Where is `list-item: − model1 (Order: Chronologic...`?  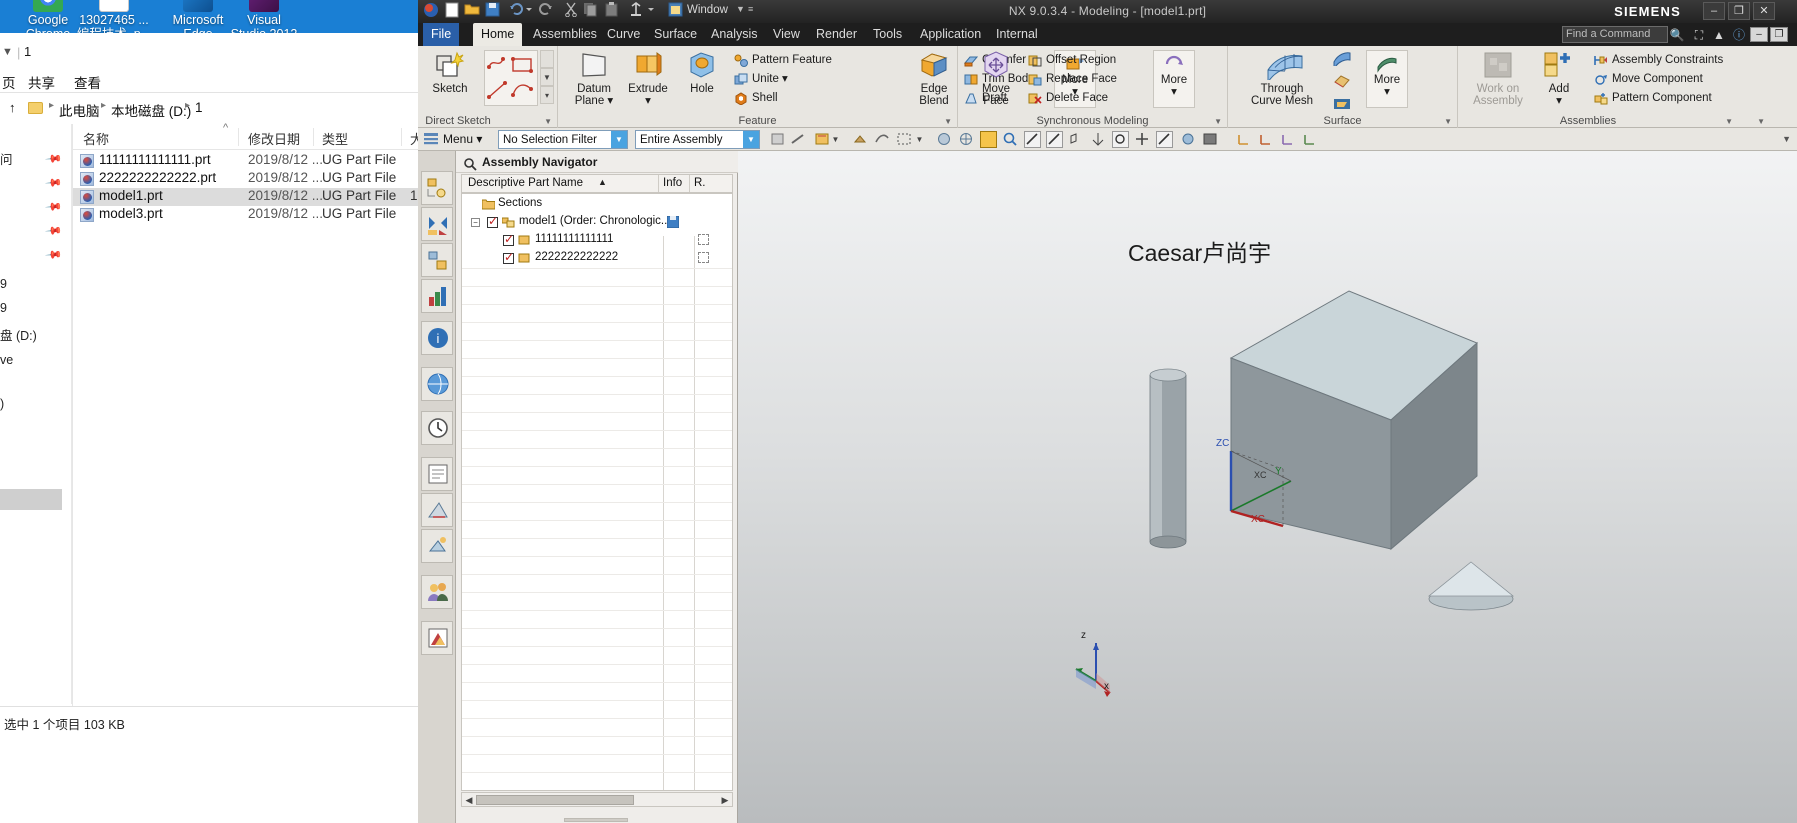 list-item: − model1 (Order: Chronologic... is located at coordinates (597, 222).